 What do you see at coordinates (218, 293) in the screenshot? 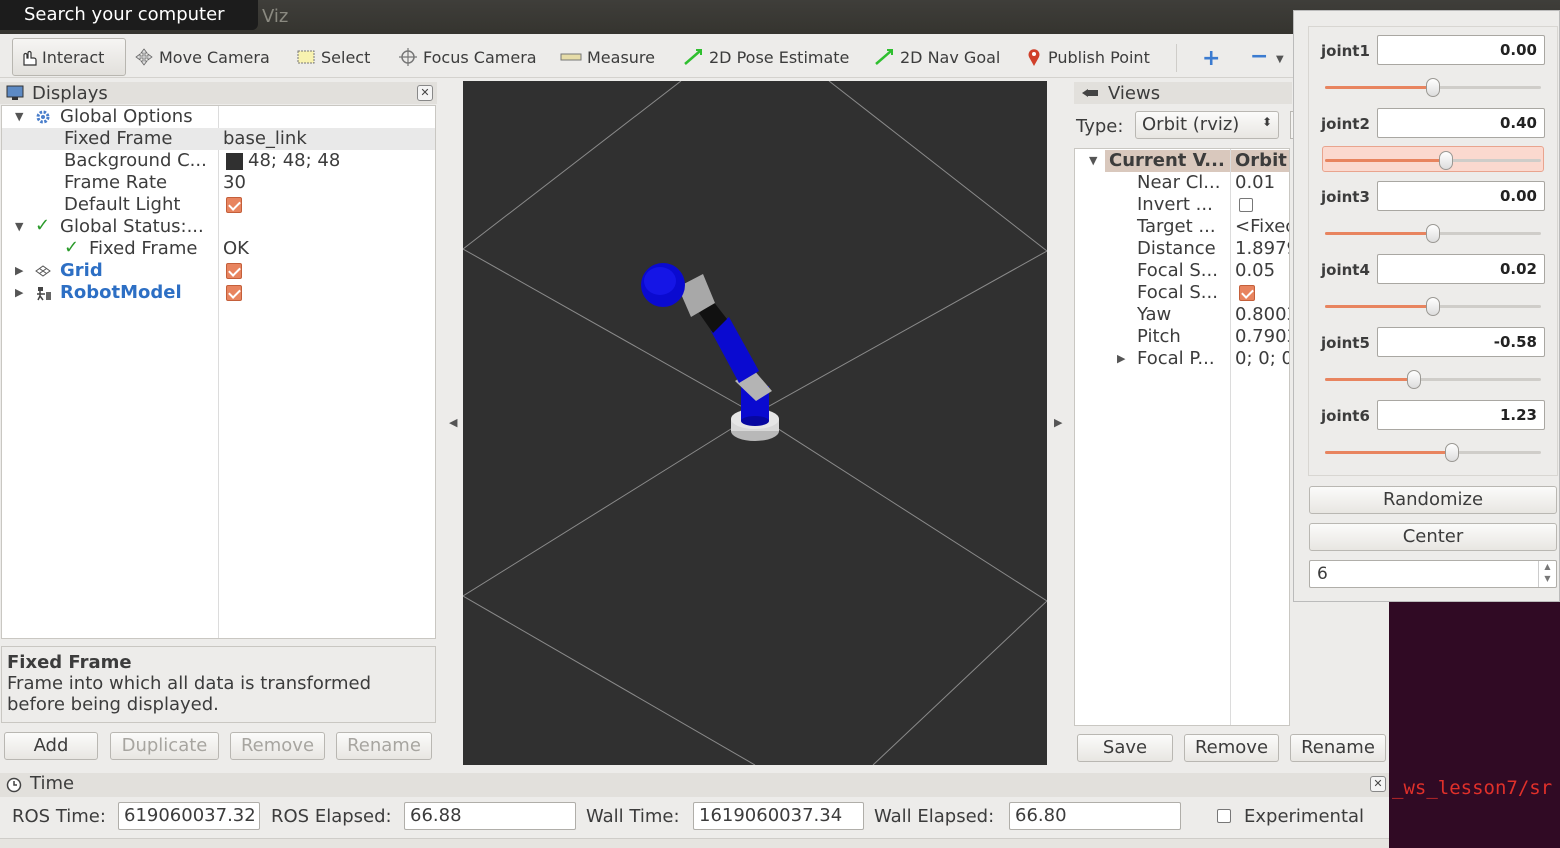
I see `tree-row-robot-model: ▶ RobotModel` at bounding box center [218, 293].